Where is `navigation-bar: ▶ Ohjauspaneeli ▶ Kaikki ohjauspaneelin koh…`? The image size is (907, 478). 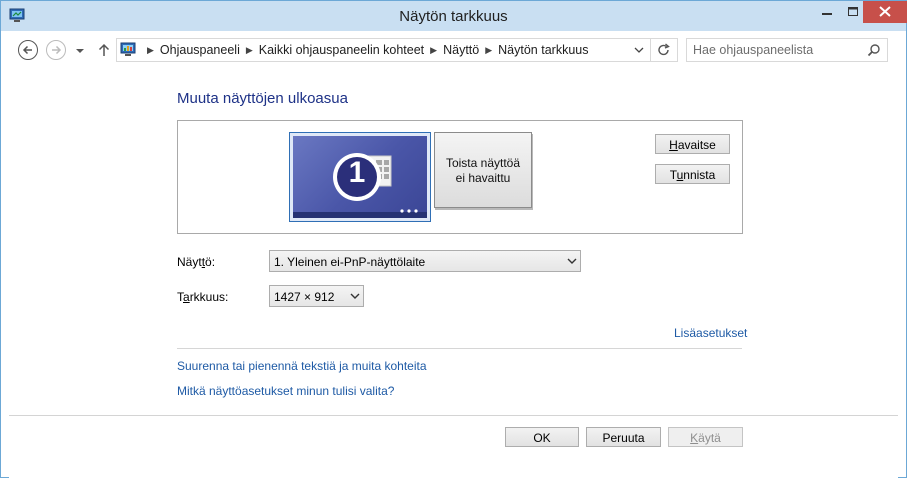 navigation-bar: ▶ Ohjauspaneeli ▶ Kaikki ohjauspaneelin koh… is located at coordinates (453, 50).